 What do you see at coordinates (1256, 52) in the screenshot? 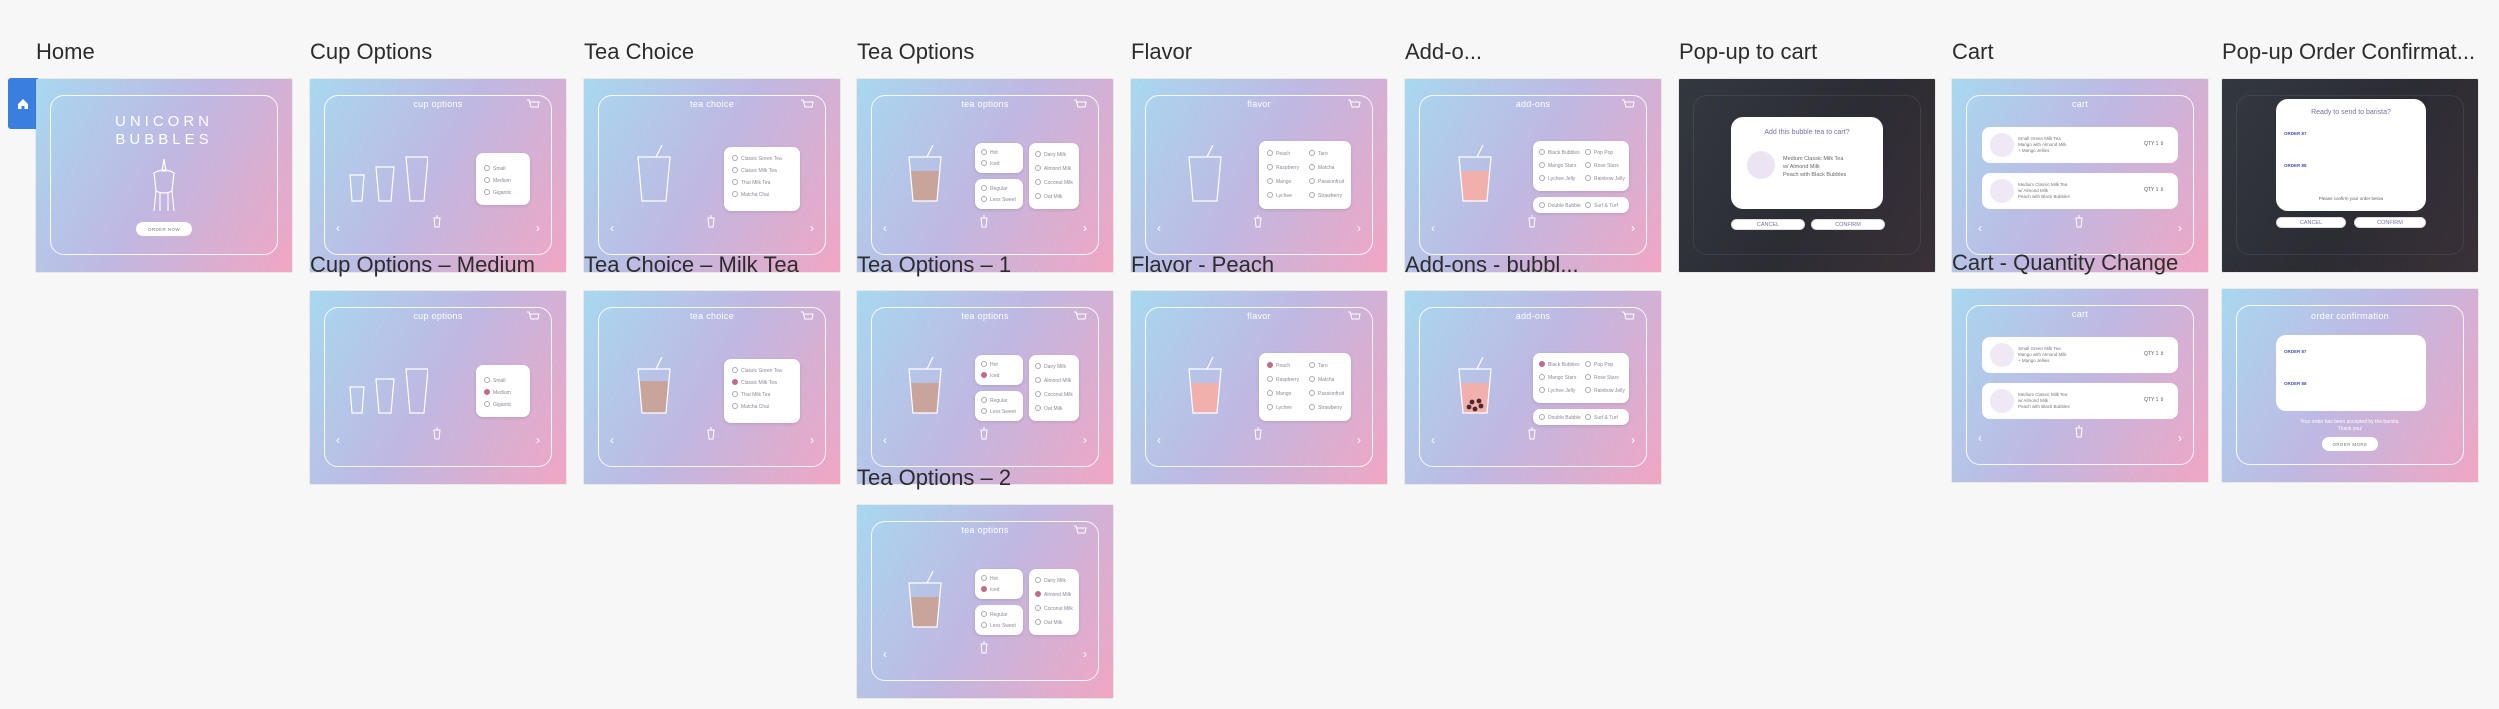
I see `artboard-title-flavor: Flavor` at bounding box center [1256, 52].